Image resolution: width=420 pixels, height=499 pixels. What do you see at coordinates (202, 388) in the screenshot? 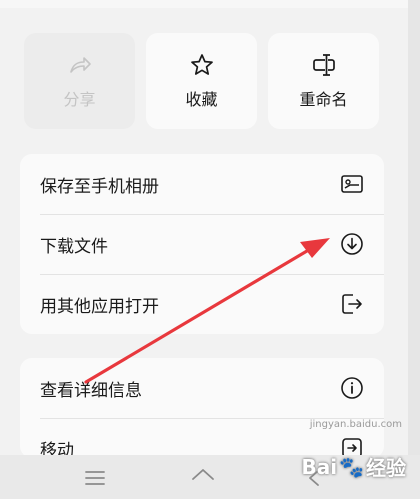
I see `menu-item-details: 查看详细信息` at bounding box center [202, 388].